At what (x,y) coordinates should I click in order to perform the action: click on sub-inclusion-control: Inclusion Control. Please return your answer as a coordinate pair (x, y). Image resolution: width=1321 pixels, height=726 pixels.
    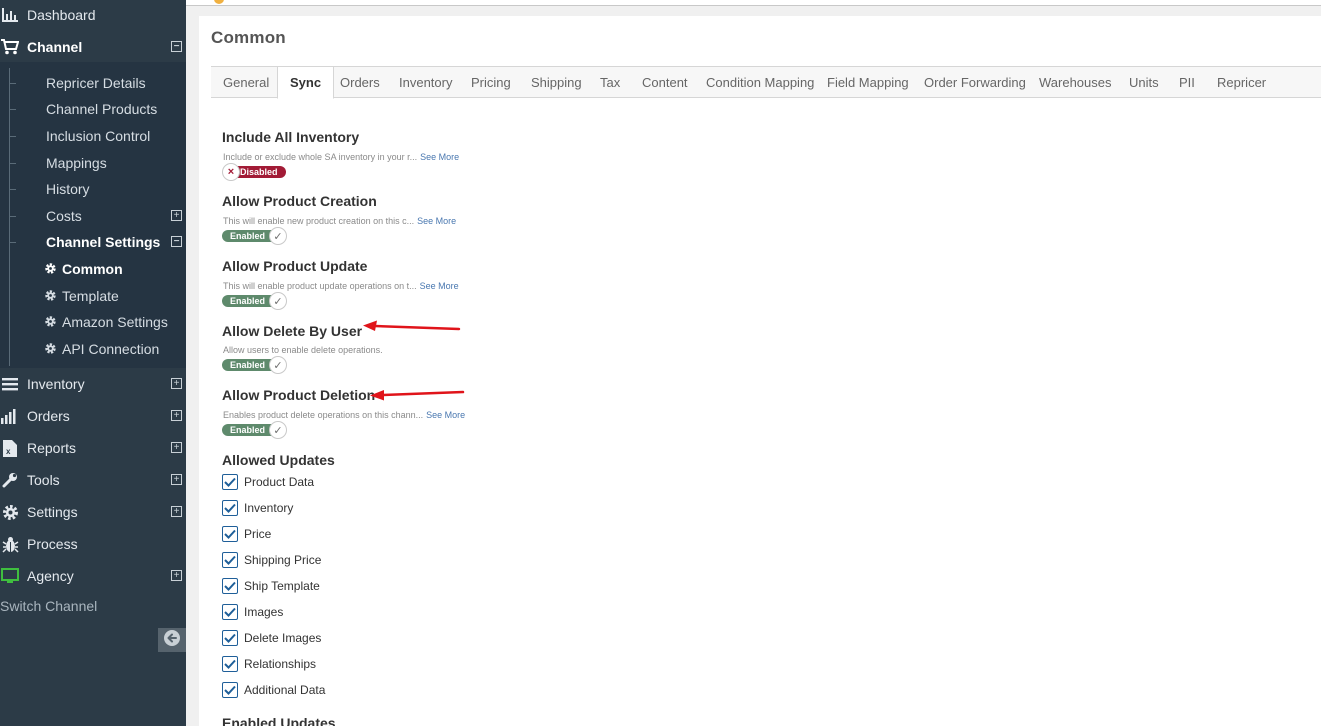
    Looking at the image, I should click on (93, 136).